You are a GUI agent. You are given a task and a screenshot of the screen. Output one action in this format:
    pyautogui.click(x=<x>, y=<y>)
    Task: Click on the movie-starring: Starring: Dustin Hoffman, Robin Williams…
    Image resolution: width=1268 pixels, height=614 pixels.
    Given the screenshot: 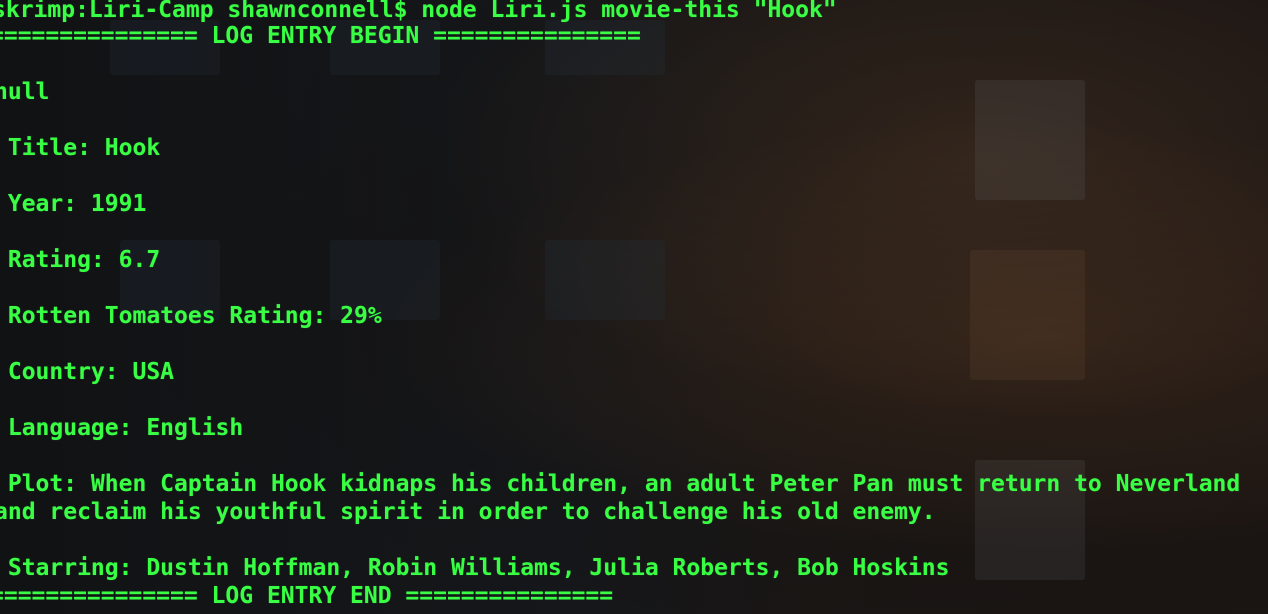 What is the action you would take?
    pyautogui.click(x=475, y=568)
    